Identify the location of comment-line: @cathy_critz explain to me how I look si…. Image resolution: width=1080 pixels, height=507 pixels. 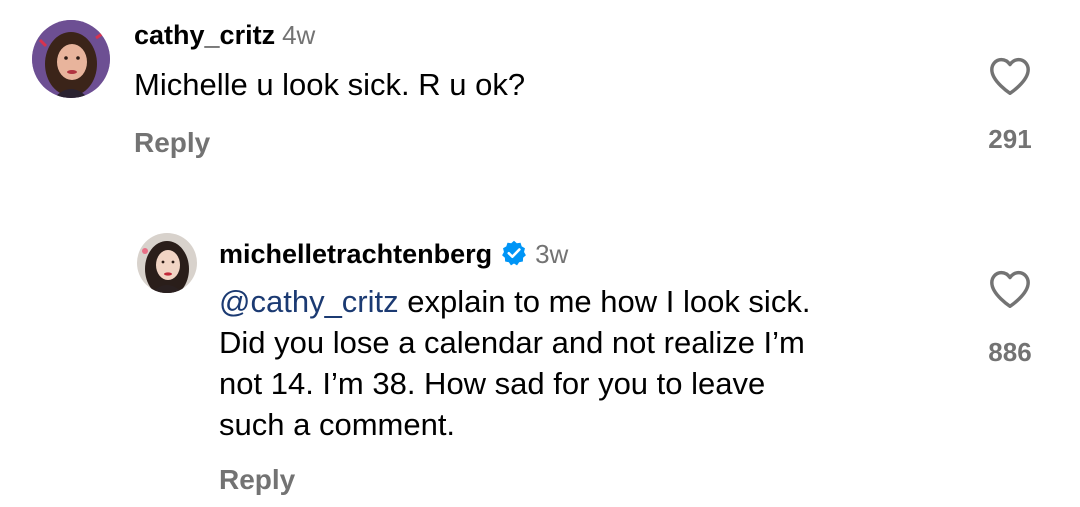
(589, 301).